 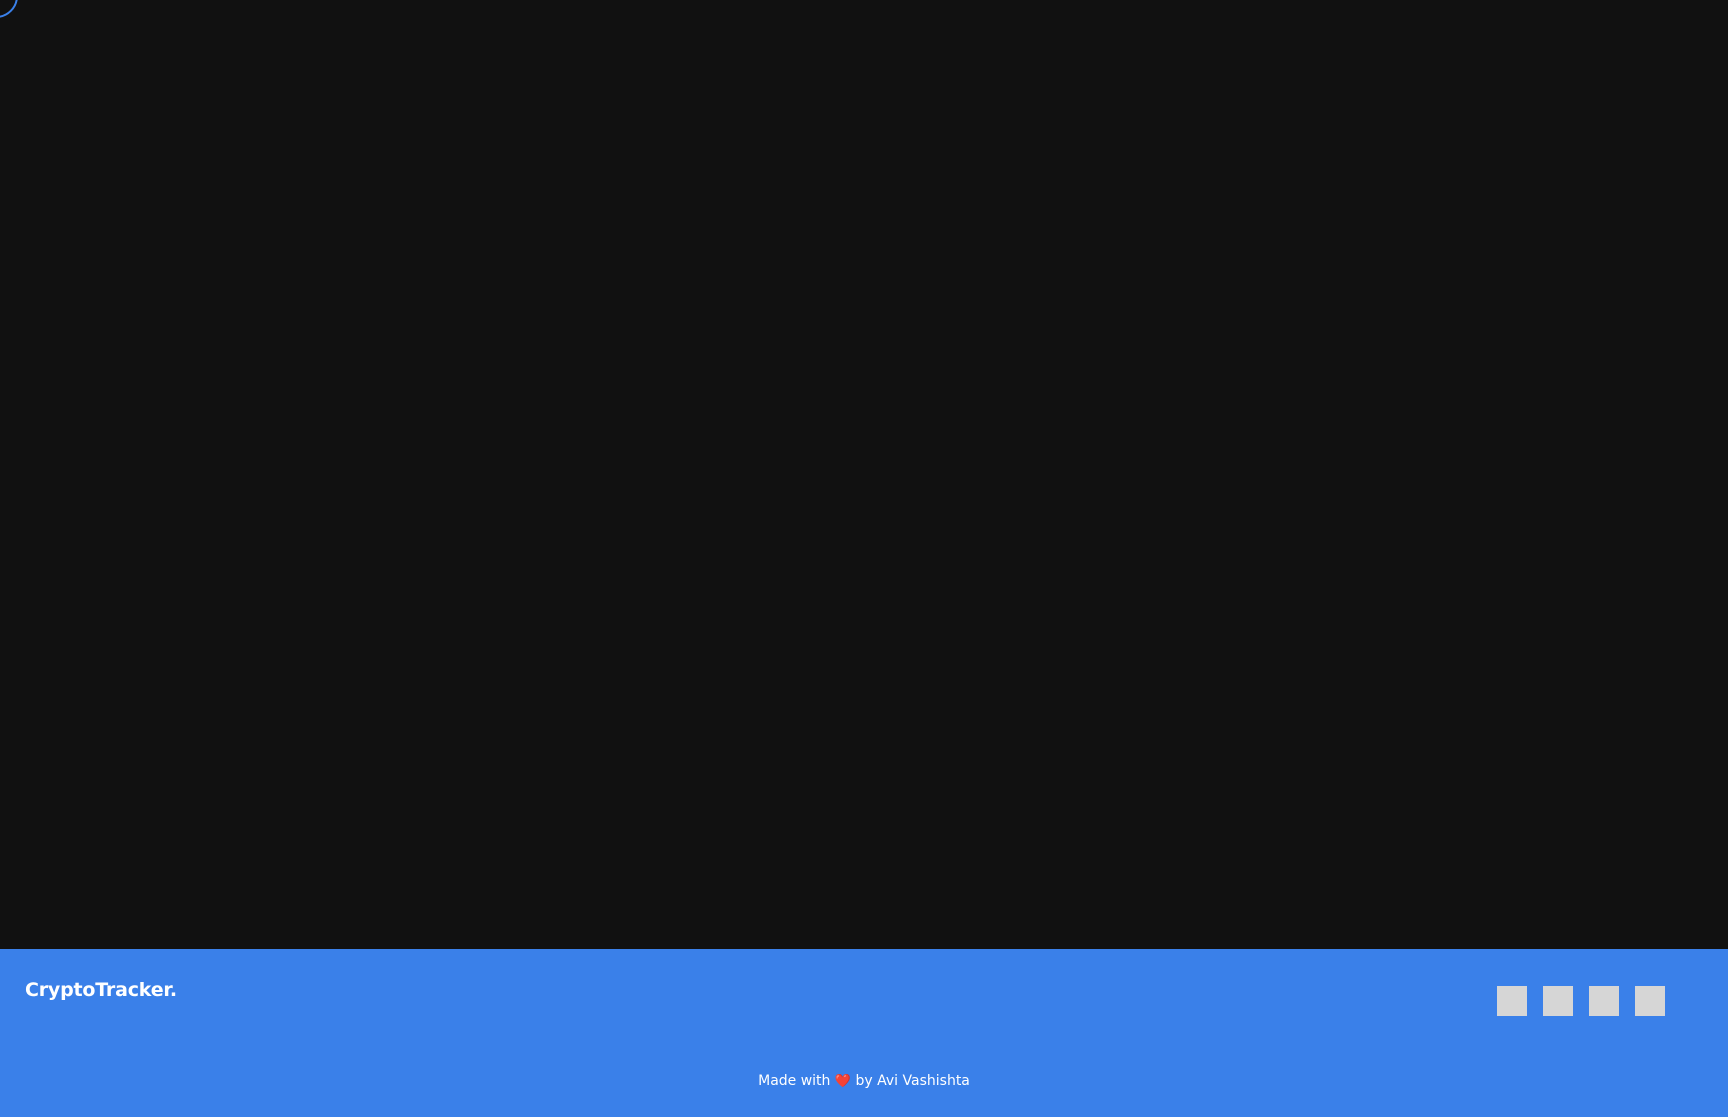 What do you see at coordinates (9, 9) in the screenshot?
I see `loading-spinner-icon` at bounding box center [9, 9].